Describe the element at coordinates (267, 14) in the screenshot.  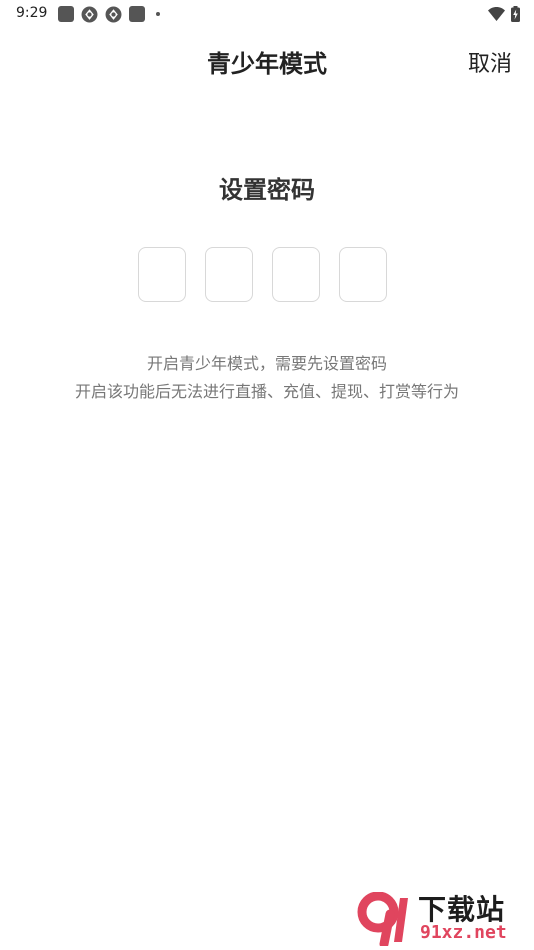
I see `status-bar: 9:29` at that location.